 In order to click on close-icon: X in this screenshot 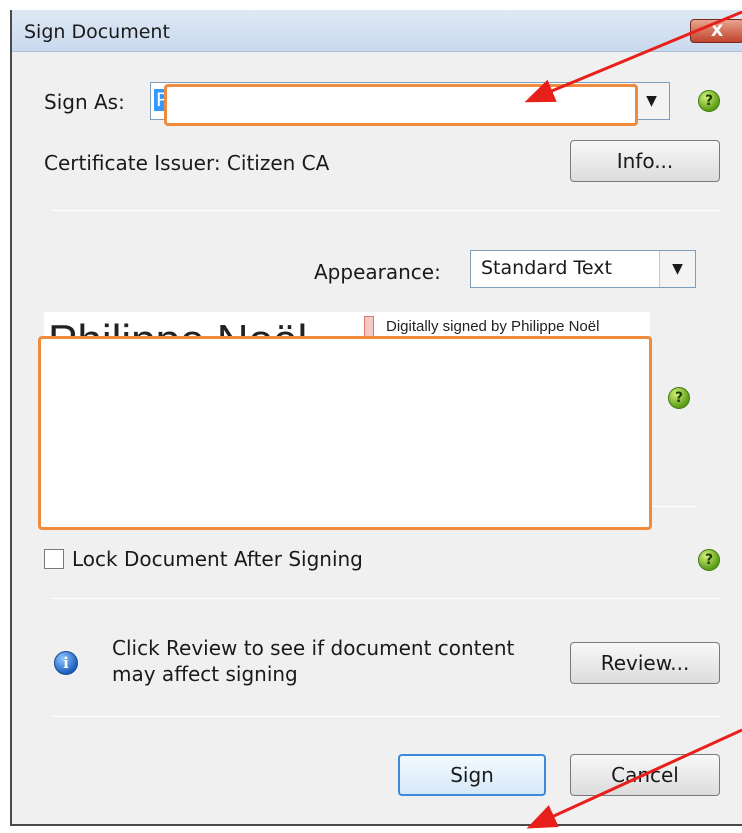, I will do `click(717, 30)`.